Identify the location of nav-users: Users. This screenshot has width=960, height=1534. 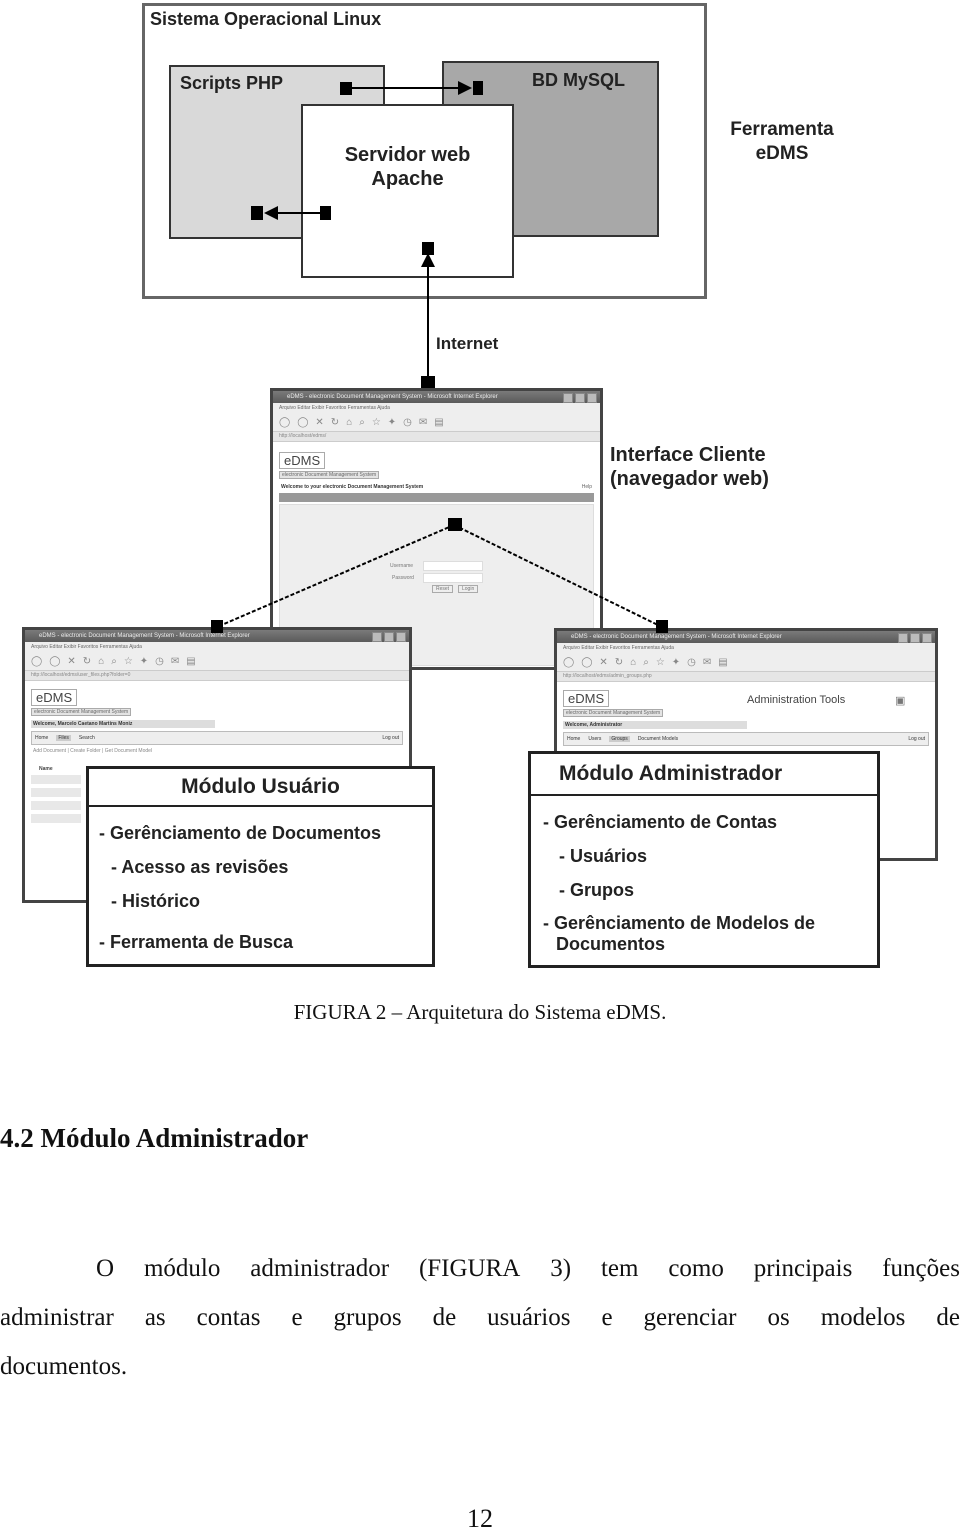
(594, 739).